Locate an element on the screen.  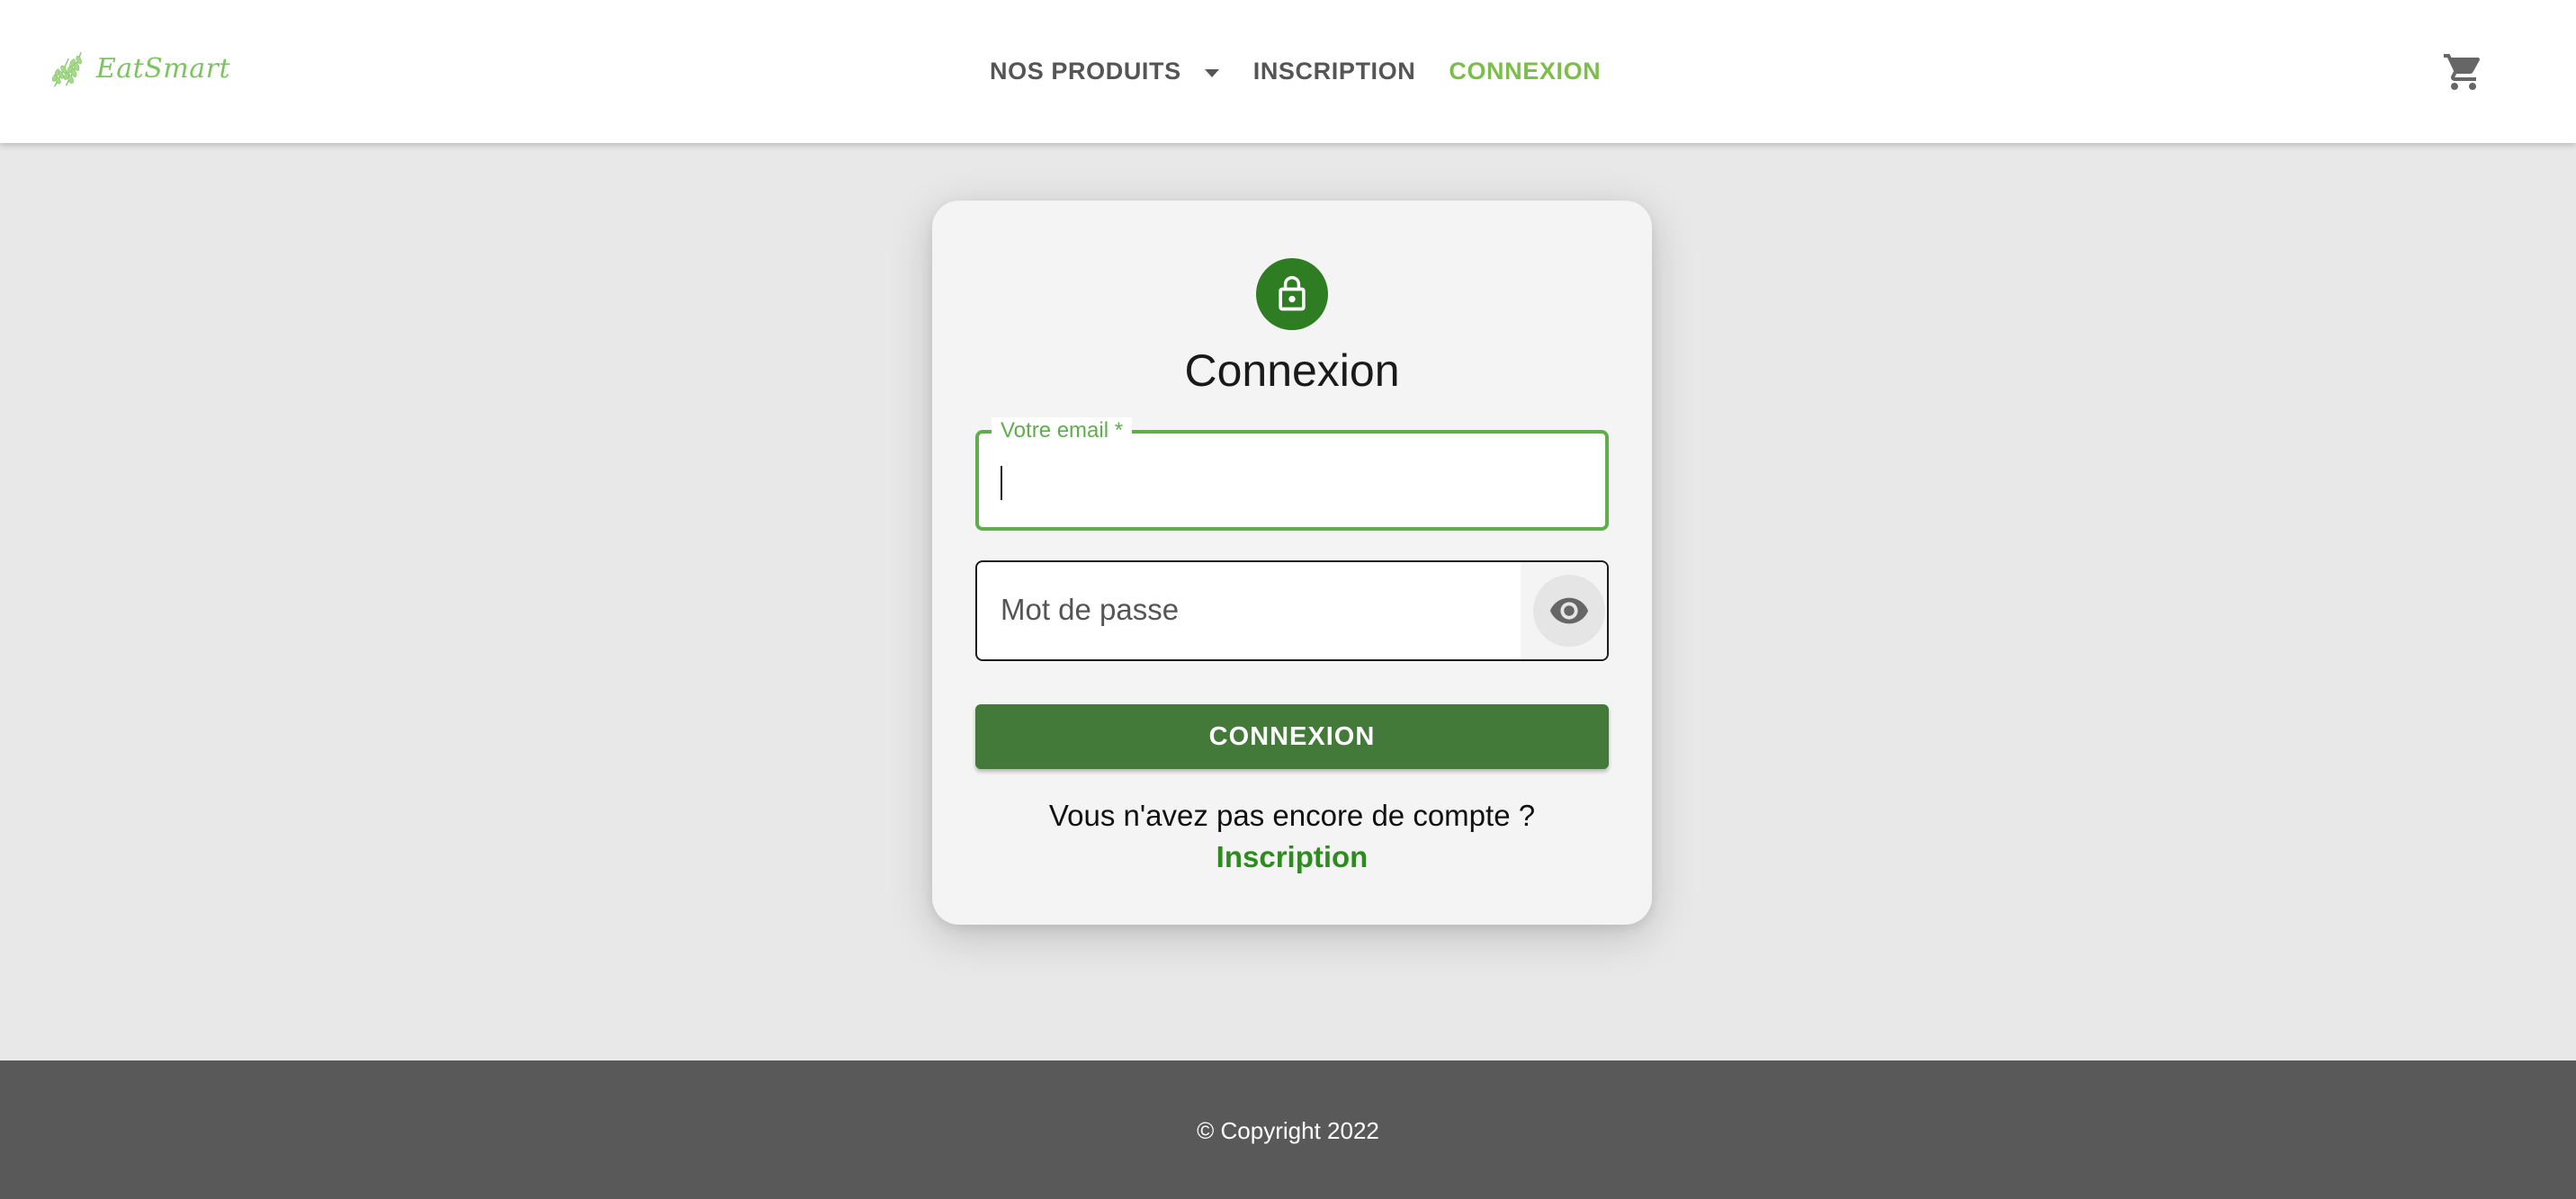
nav-item-nos-produits: NOS PRODUITS is located at coordinates (1105, 71).